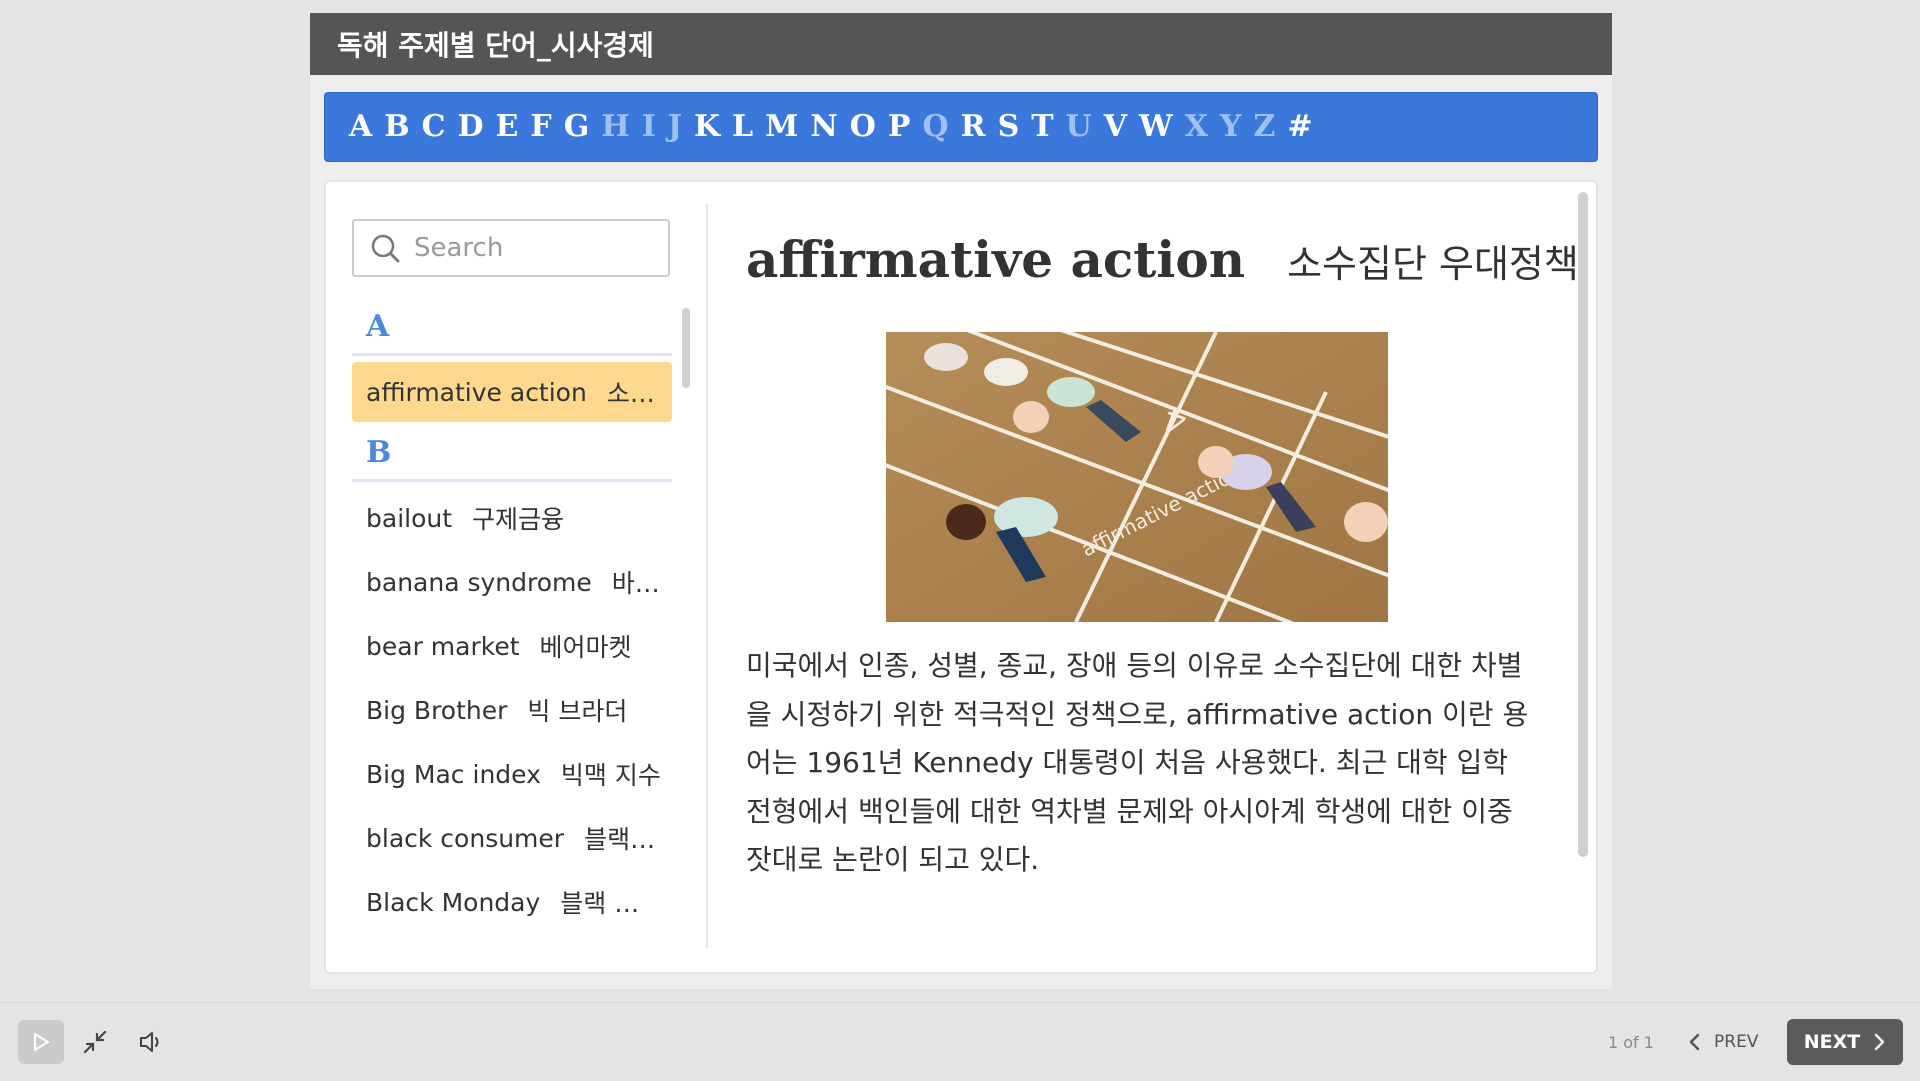 The height and width of the screenshot is (1081, 1920). What do you see at coordinates (1433, 264) in the screenshot?
I see `term-korean: 소수집단 우대정책` at bounding box center [1433, 264].